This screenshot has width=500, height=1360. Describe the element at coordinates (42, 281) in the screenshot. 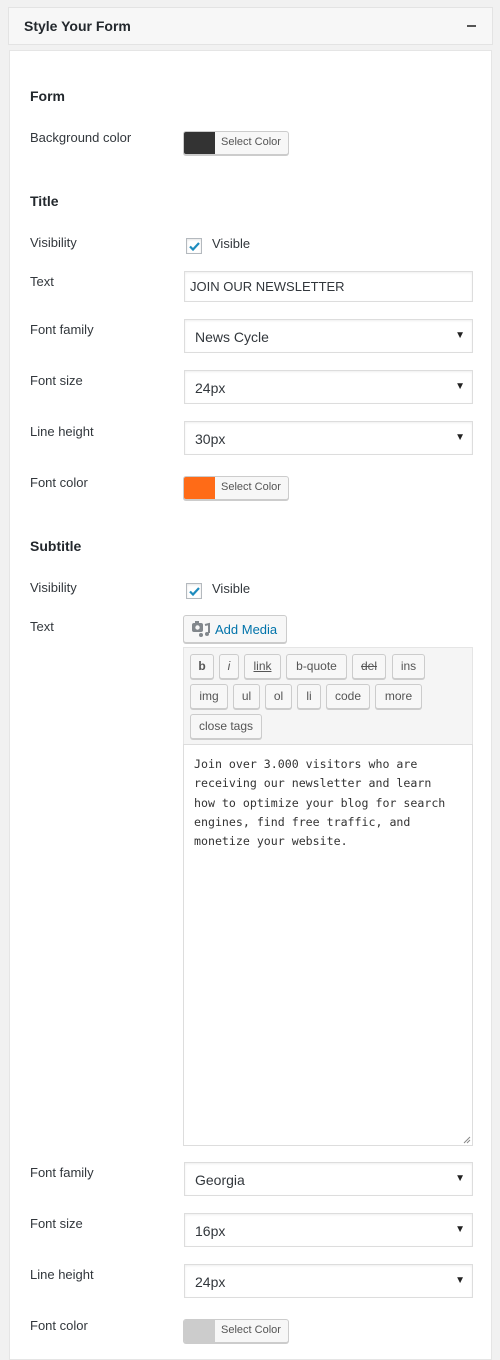

I see `title-text-label: Text` at that location.